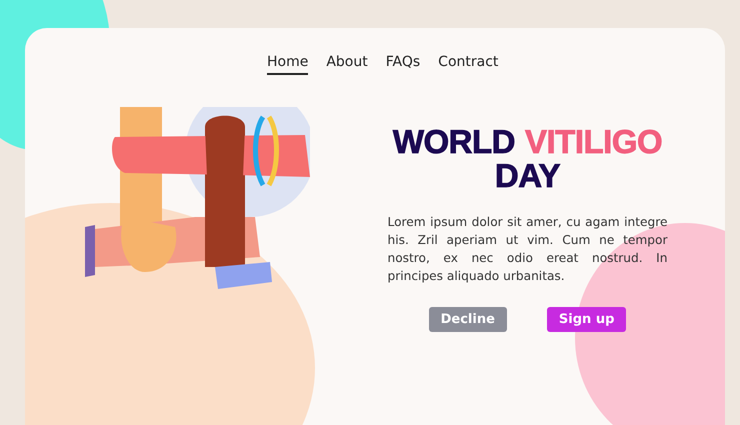 Image resolution: width=740 pixels, height=425 pixels. Describe the element at coordinates (593, 142) in the screenshot. I see `headline-word: VITILIGO` at that location.